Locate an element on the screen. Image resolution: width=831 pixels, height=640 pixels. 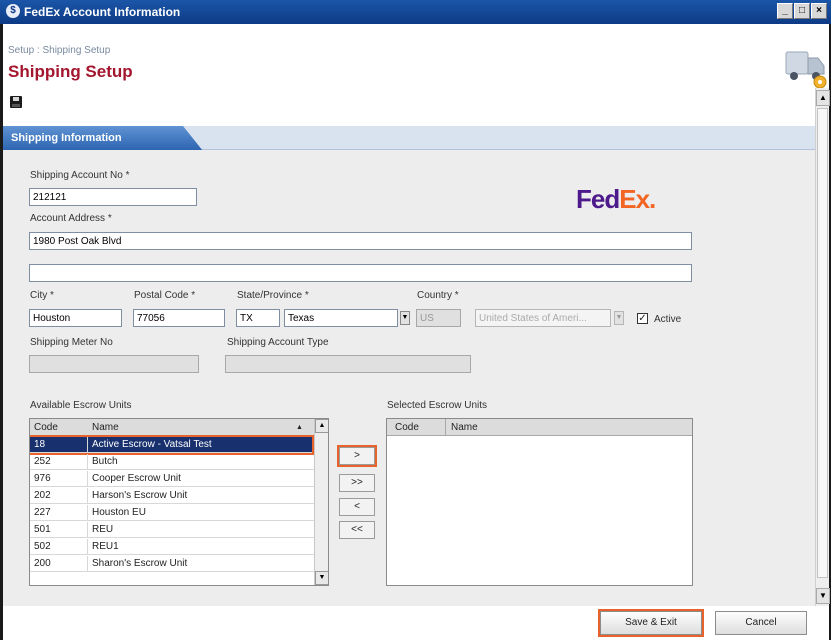
app-icon: $ is located at coordinates (13, 11).